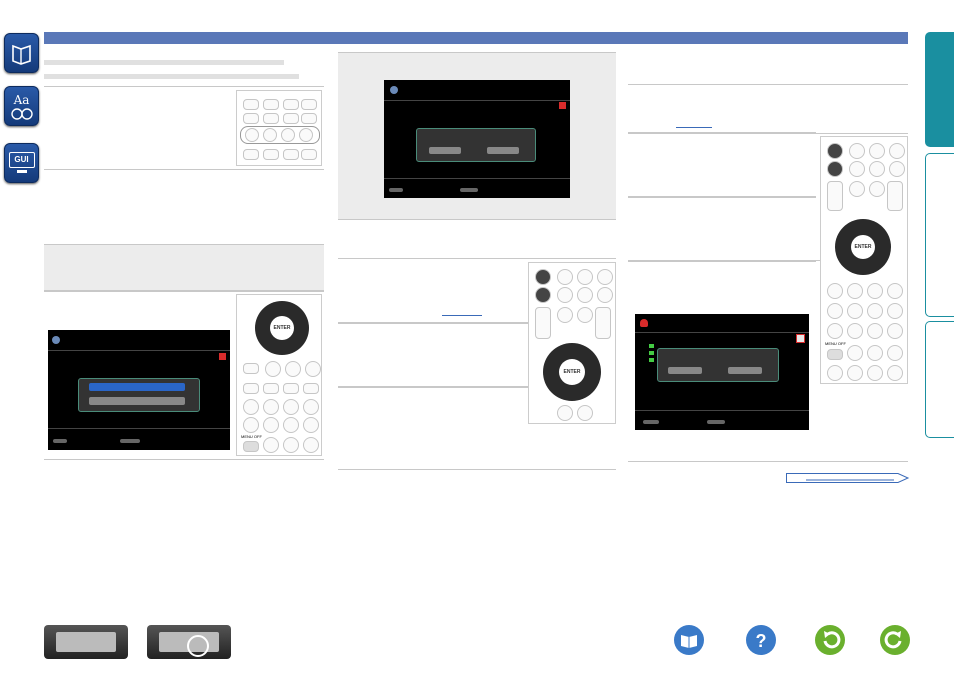 The height and width of the screenshot is (674, 954). What do you see at coordinates (939, 235) in the screenshot?
I see `tab-advanced` at bounding box center [939, 235].